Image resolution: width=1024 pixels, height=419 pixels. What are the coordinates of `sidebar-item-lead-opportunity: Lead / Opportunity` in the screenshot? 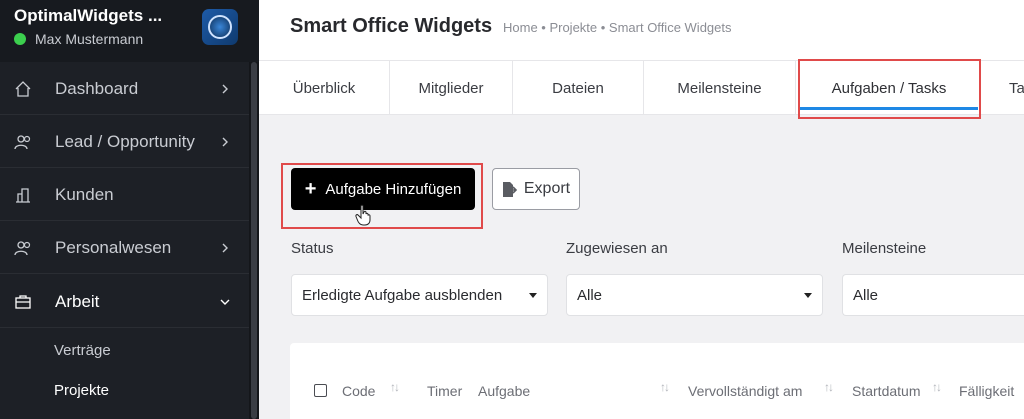 It's located at (124, 142).